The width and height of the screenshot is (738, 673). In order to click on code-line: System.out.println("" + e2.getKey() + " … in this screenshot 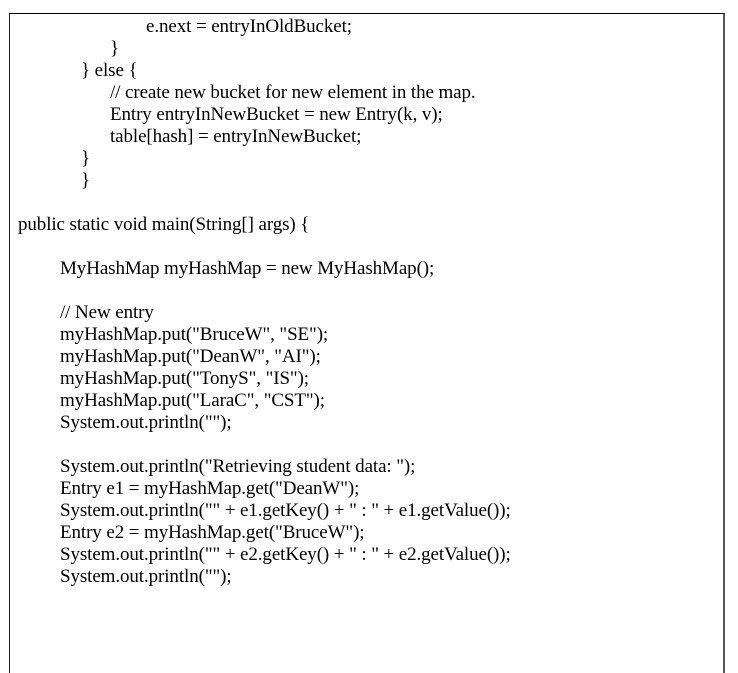, I will do `click(285, 554)`.